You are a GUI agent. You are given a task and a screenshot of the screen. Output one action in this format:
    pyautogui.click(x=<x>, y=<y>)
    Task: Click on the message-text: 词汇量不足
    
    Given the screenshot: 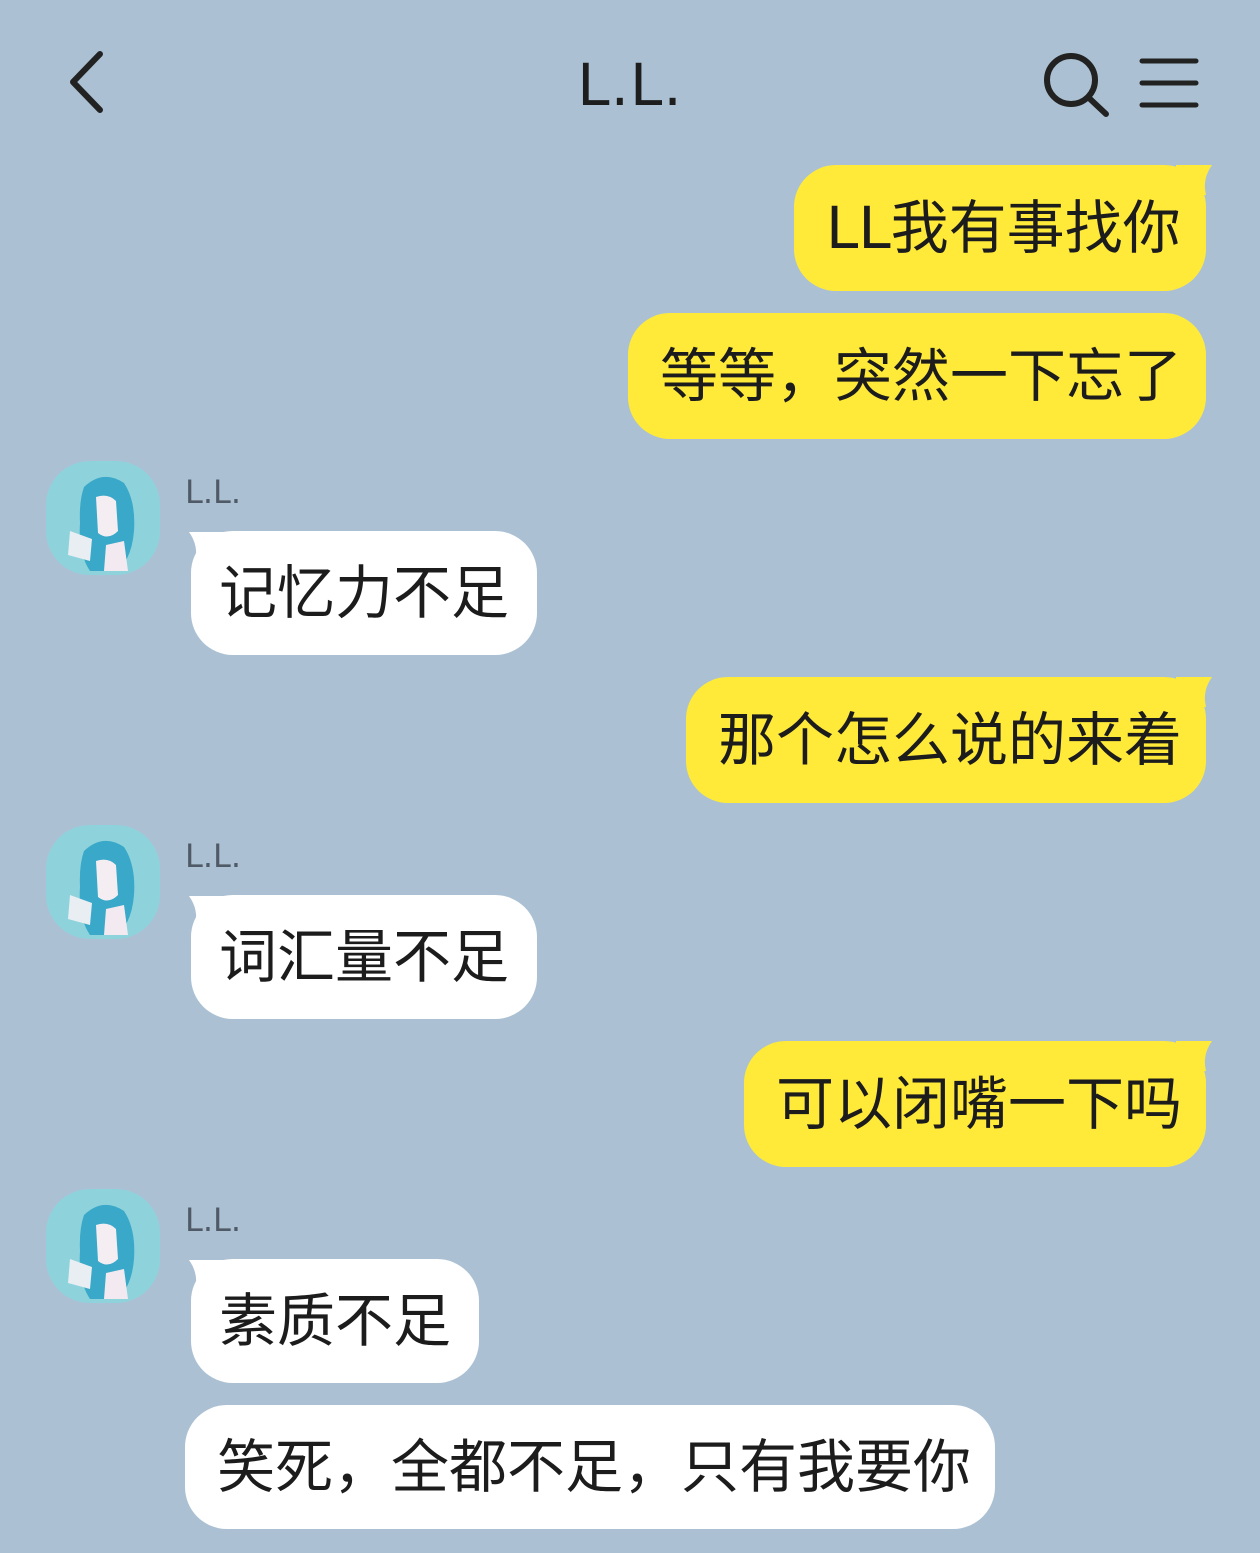 What is the action you would take?
    pyautogui.click(x=364, y=957)
    